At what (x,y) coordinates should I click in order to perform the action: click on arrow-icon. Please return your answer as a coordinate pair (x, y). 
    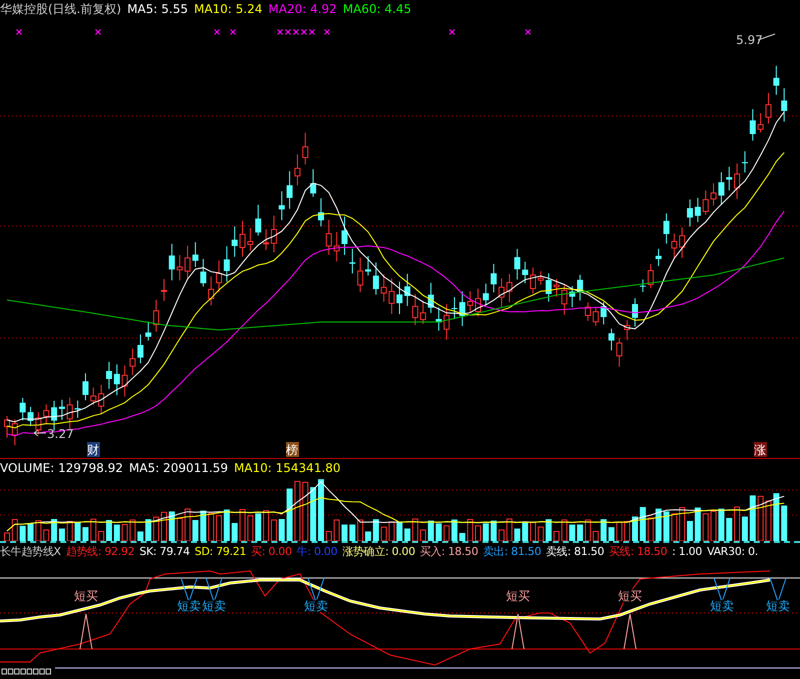
    Looking at the image, I should click on (40, 433).